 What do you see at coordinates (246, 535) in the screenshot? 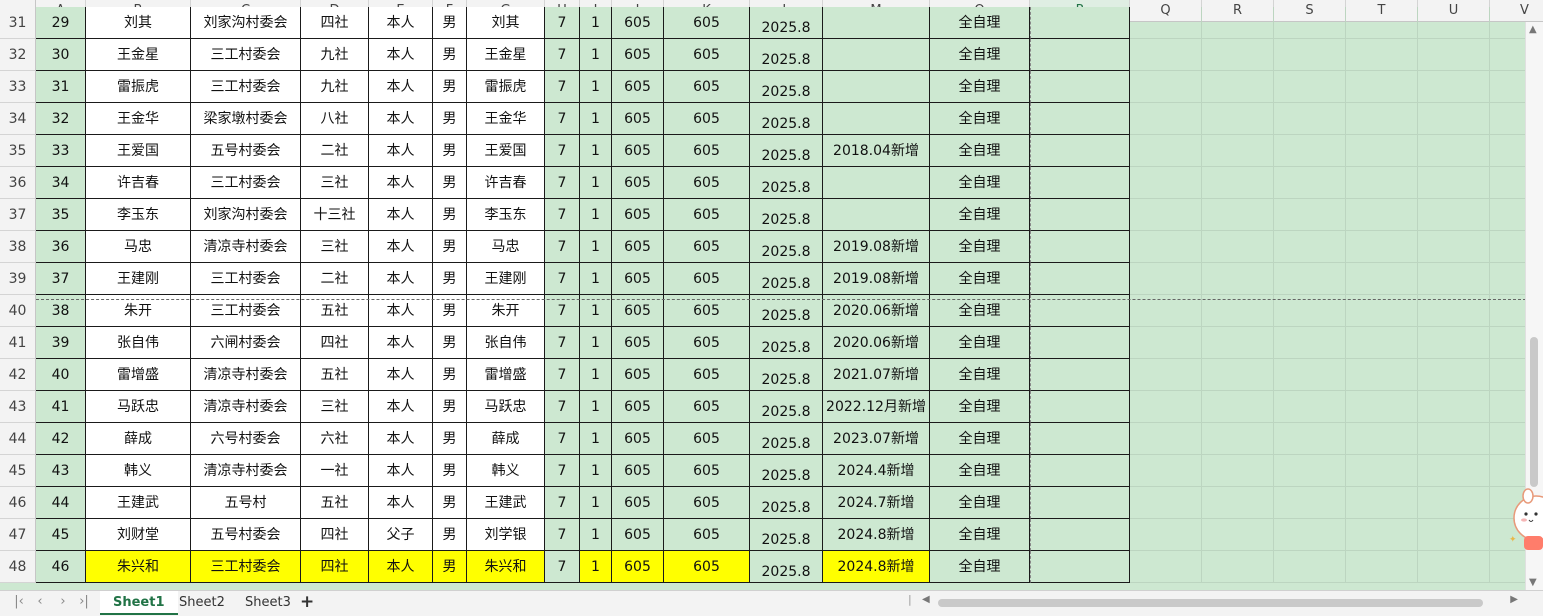
I see `table-cell: 五号村委会` at bounding box center [246, 535].